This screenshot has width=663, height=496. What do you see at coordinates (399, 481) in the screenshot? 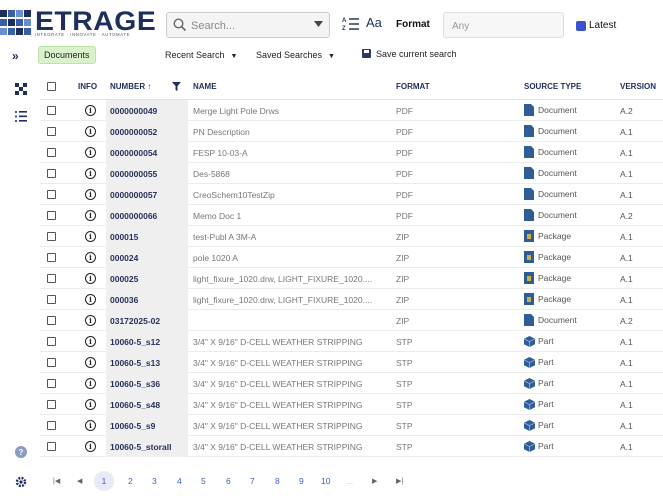
I see `last-page-icon: ▶|` at bounding box center [399, 481].